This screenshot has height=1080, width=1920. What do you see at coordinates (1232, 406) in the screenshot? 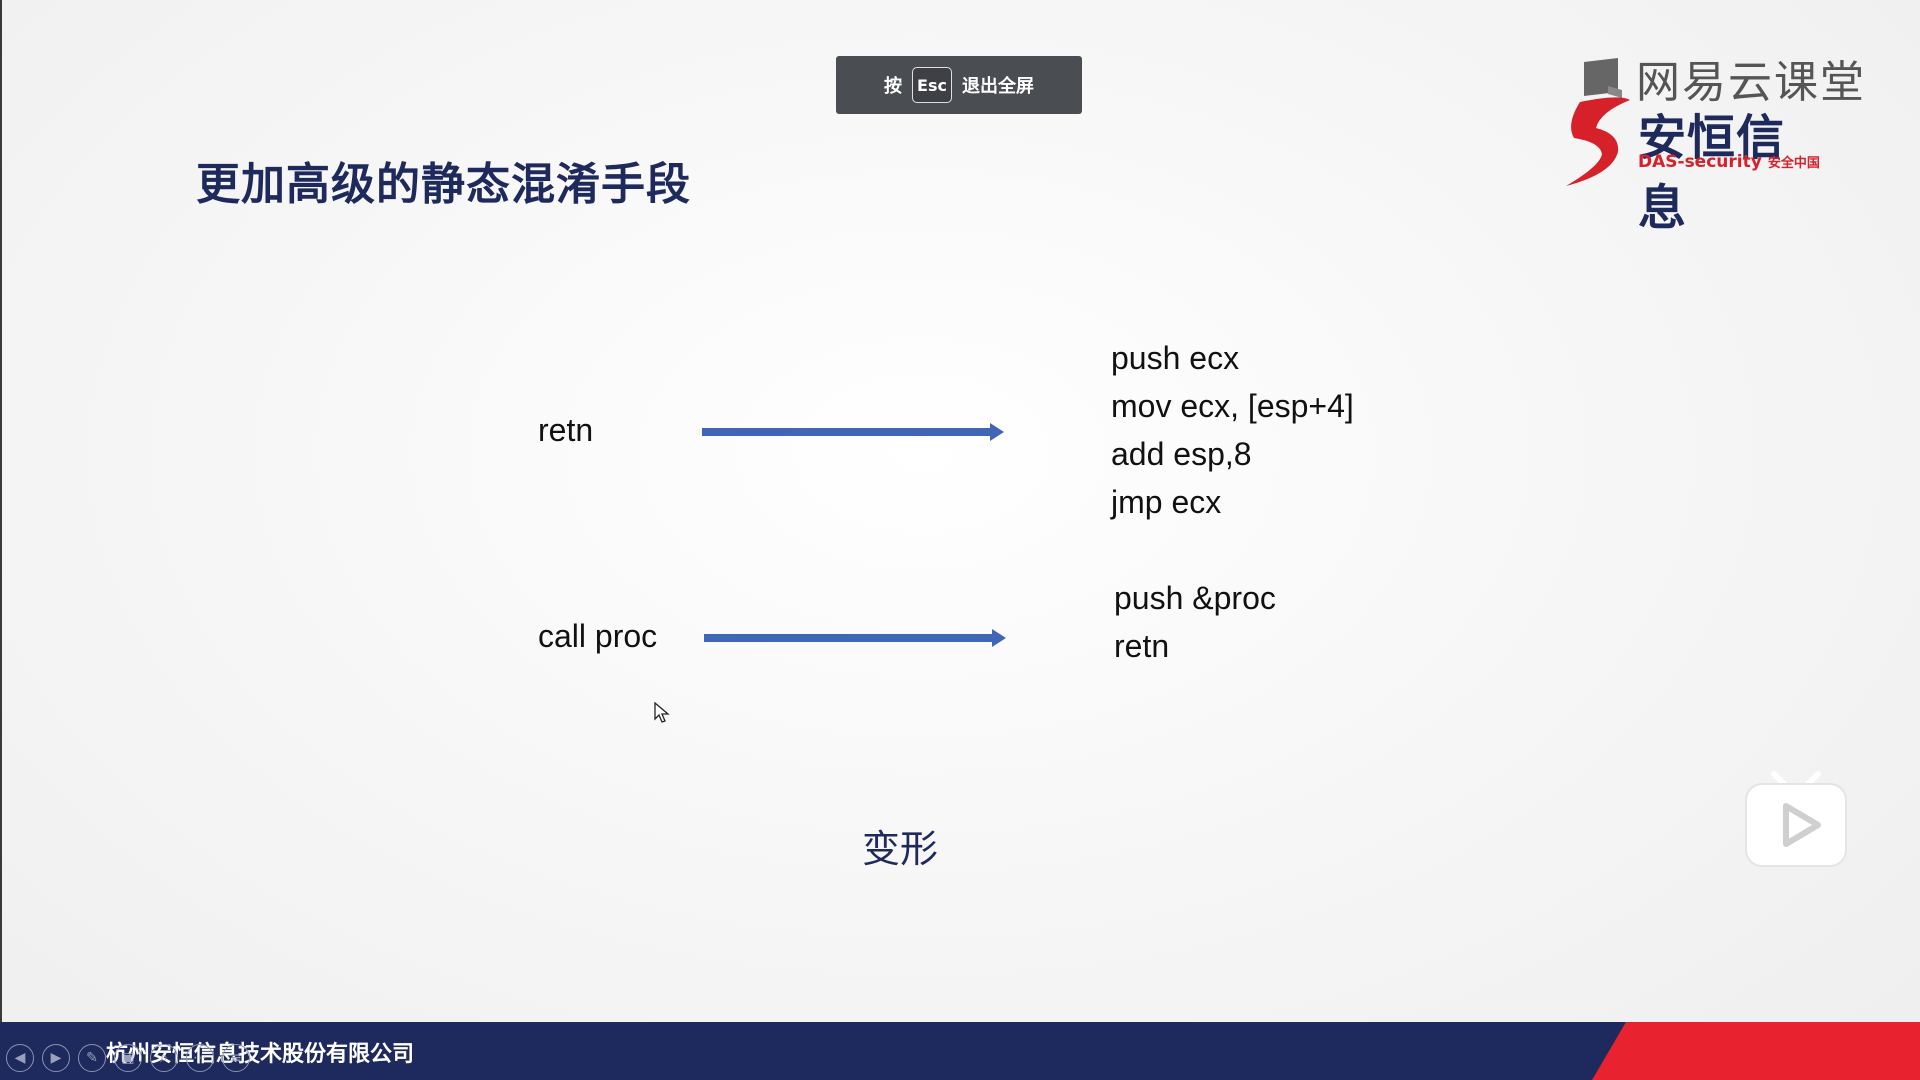
I see `row1-target-line: mov ecx, [esp+4]` at bounding box center [1232, 406].